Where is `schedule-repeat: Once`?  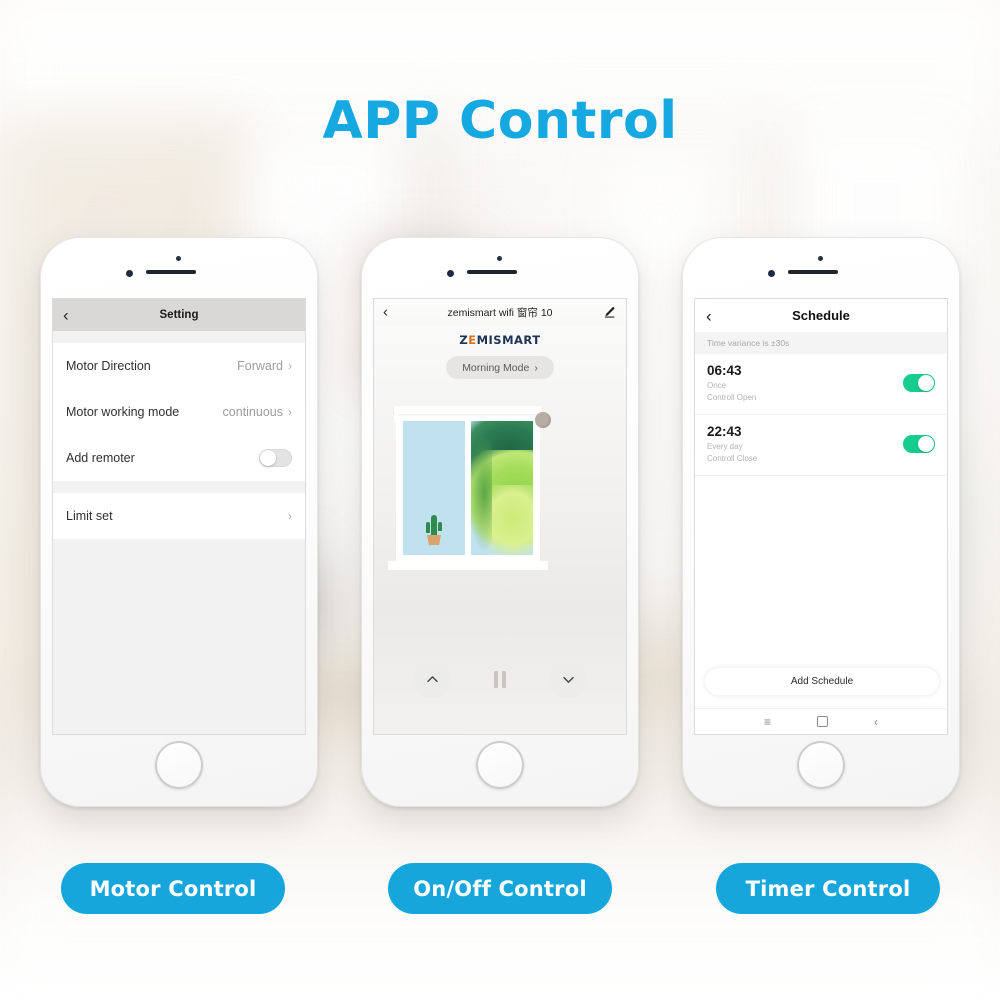
schedule-repeat: Once is located at coordinates (717, 385).